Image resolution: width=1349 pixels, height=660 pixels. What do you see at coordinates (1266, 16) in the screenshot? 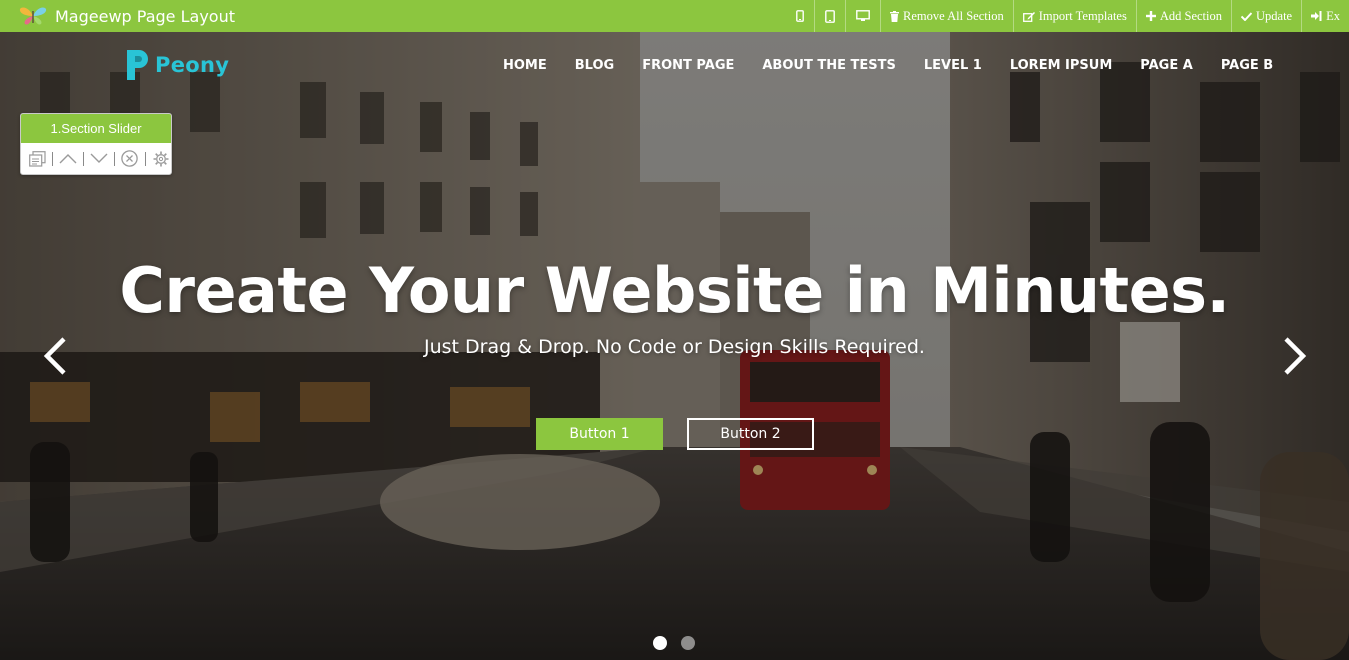
I see `update-button: Update` at bounding box center [1266, 16].